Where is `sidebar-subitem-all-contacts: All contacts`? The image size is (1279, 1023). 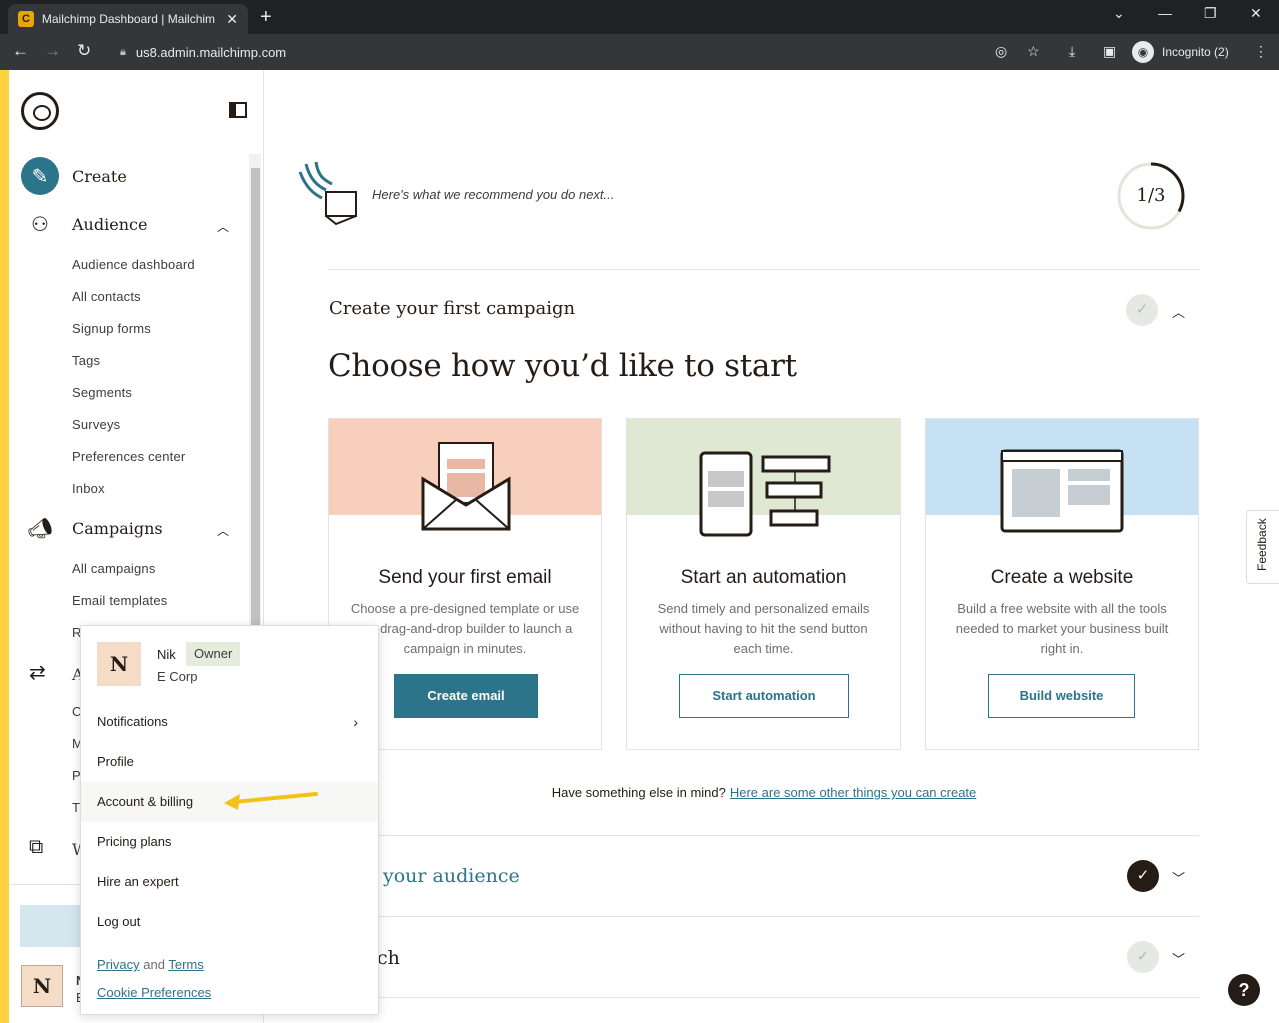
sidebar-subitem-all-contacts: All contacts is located at coordinates (106, 296).